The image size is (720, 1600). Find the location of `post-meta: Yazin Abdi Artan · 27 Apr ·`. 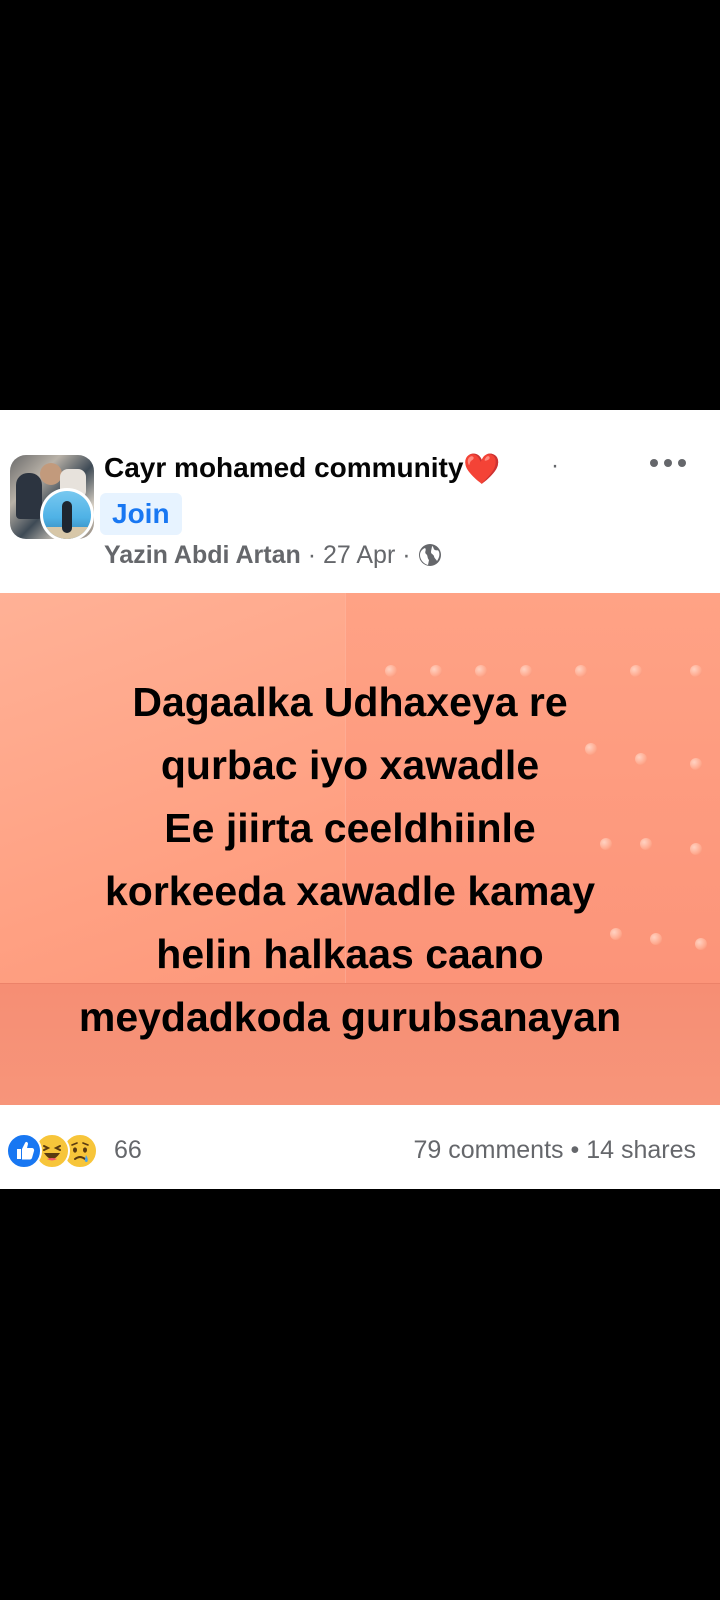

post-meta: Yazin Abdi Artan · 27 Apr · is located at coordinates (273, 555).